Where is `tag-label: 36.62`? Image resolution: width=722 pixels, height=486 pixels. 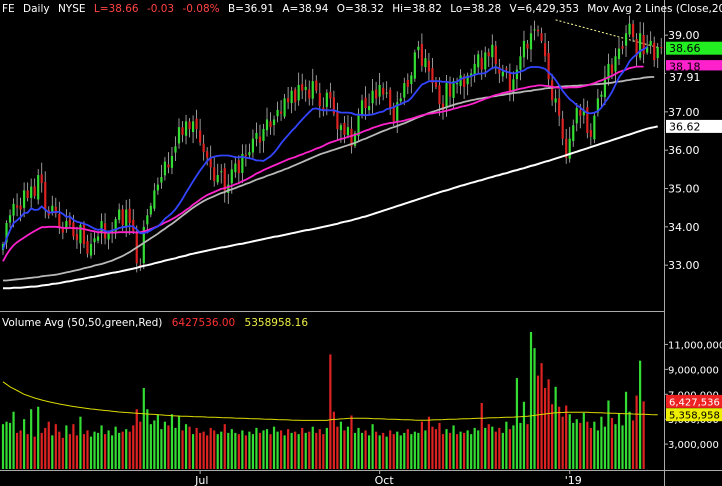
tag-label: 36.62 is located at coordinates (685, 126).